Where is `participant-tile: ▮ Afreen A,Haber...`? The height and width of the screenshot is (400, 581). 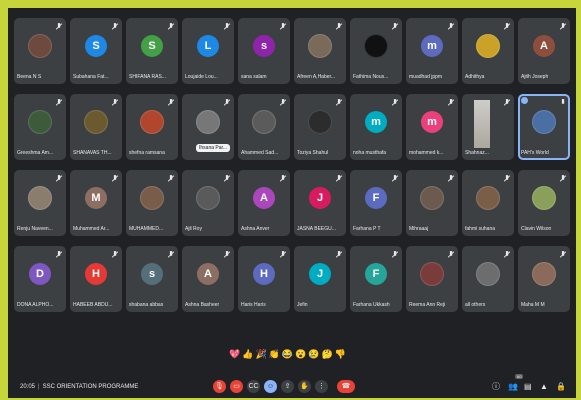
participant-tile: ▮ Afreen A,Haber... is located at coordinates (320, 51).